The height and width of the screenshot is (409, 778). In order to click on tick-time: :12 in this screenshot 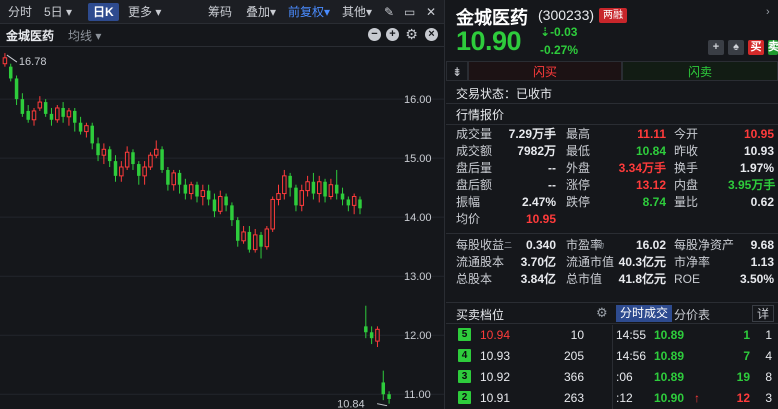, I will do `click(624, 398)`.